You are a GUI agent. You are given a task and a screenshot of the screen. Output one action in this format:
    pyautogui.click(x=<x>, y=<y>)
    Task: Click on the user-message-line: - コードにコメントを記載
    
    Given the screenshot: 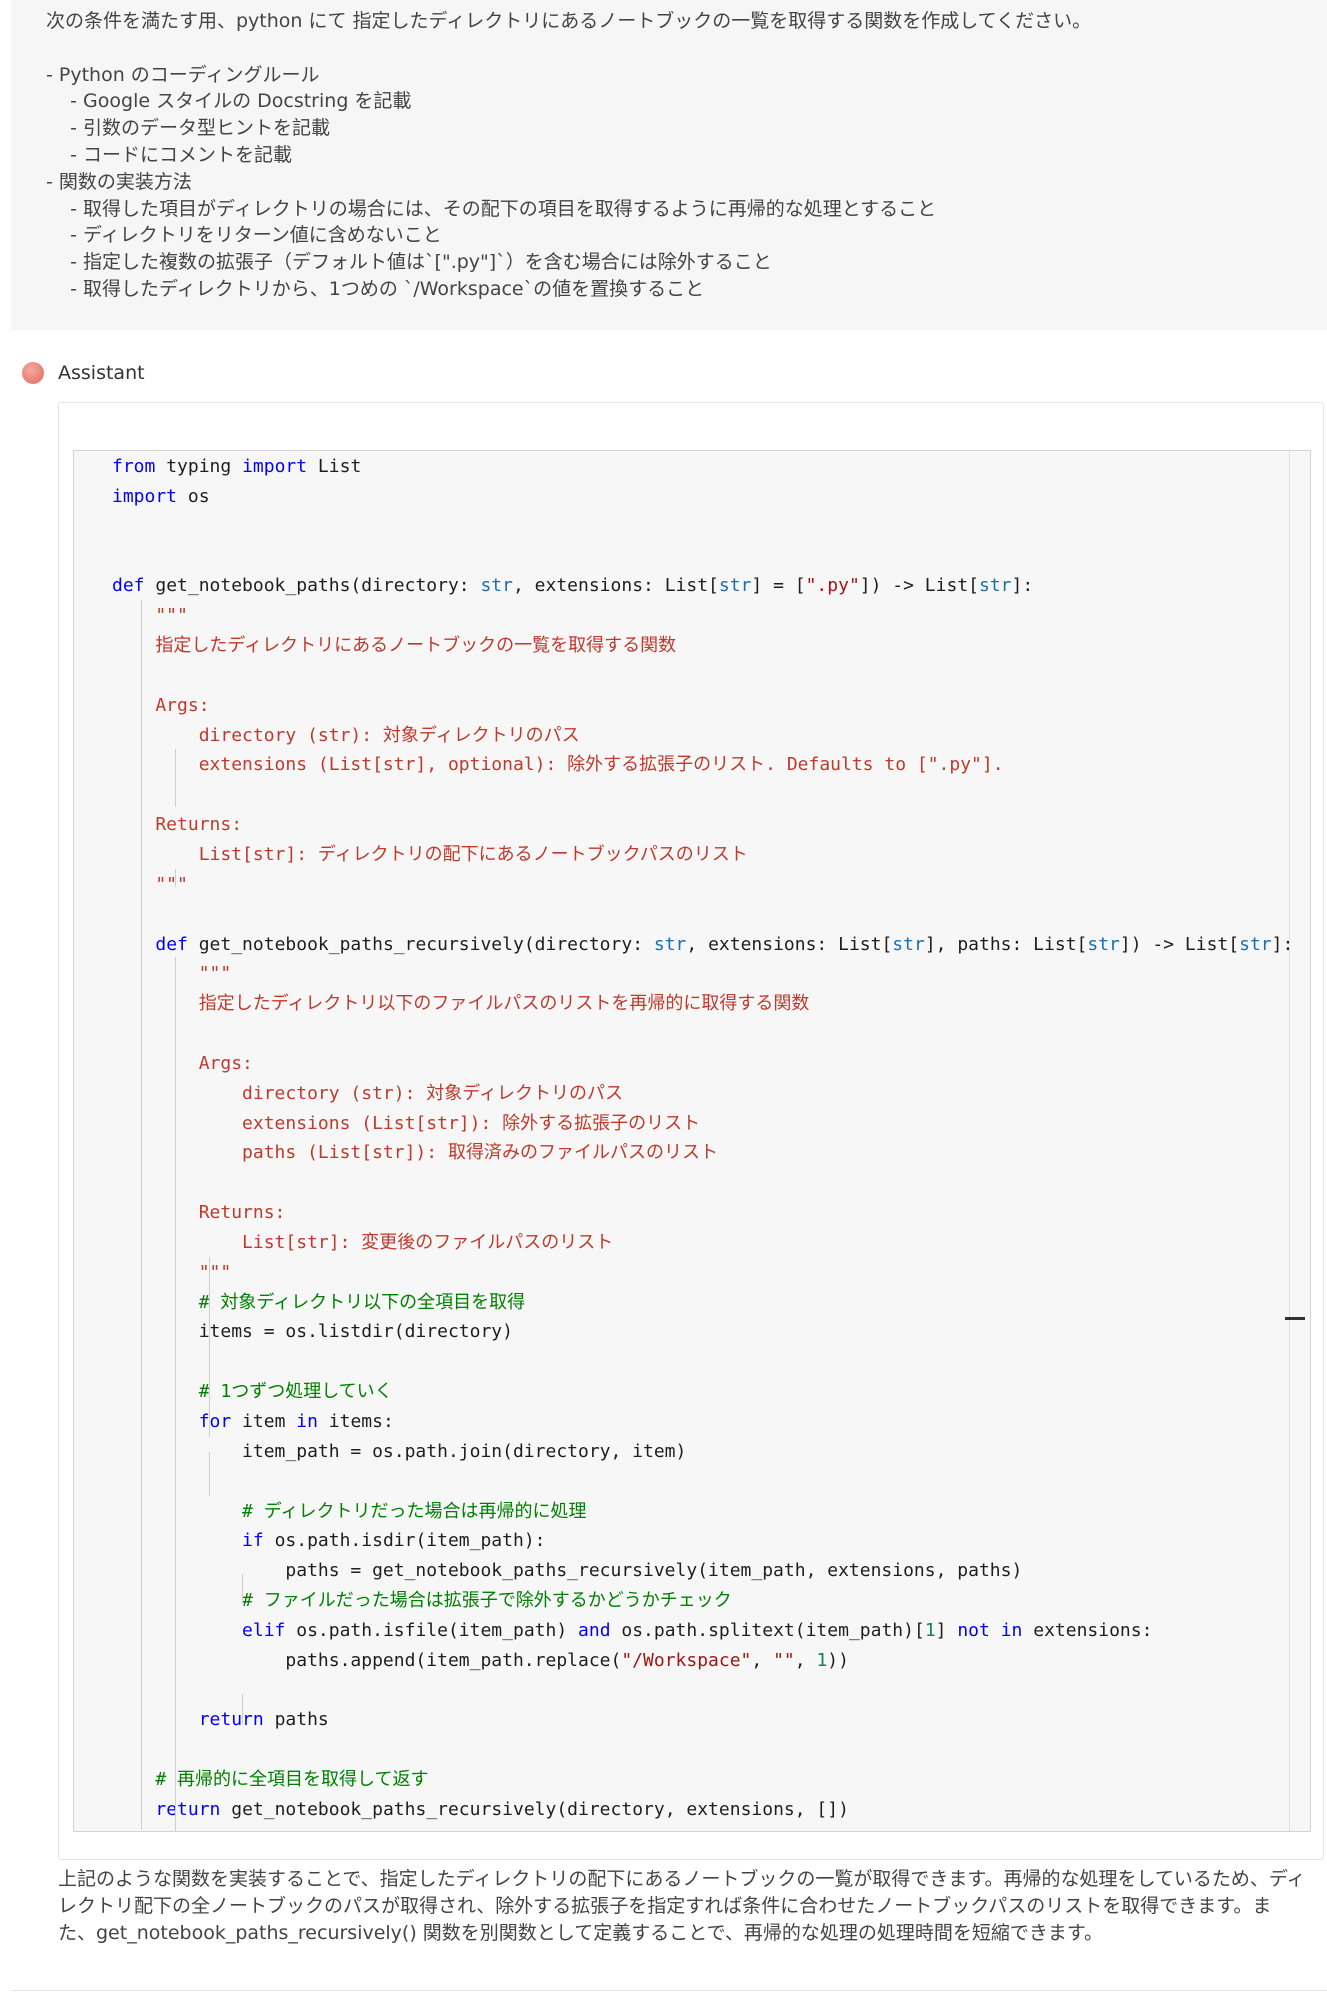 What is the action you would take?
    pyautogui.click(x=169, y=154)
    